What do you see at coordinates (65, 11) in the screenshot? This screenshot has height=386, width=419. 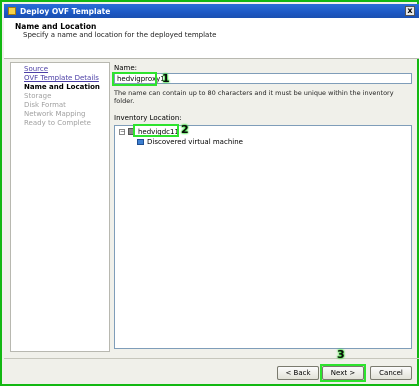 I see `window-title: Deploy OVF Template` at bounding box center [65, 11].